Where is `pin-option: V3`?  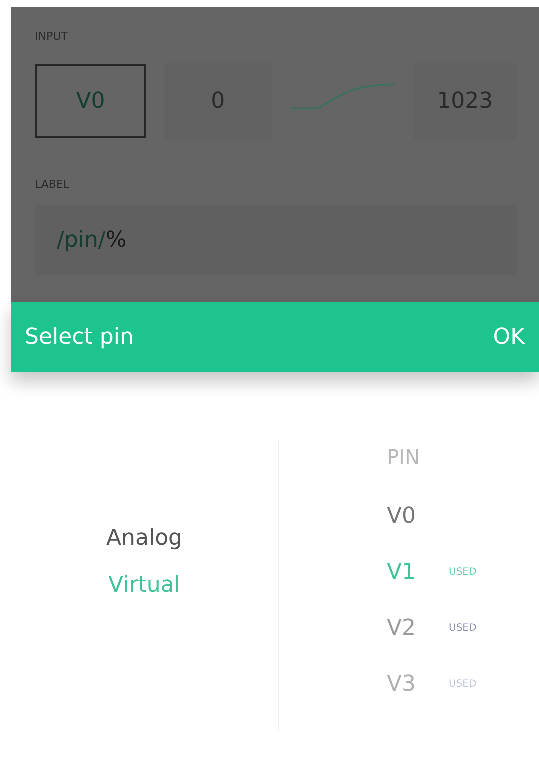
pin-option: V3 is located at coordinates (418, 684).